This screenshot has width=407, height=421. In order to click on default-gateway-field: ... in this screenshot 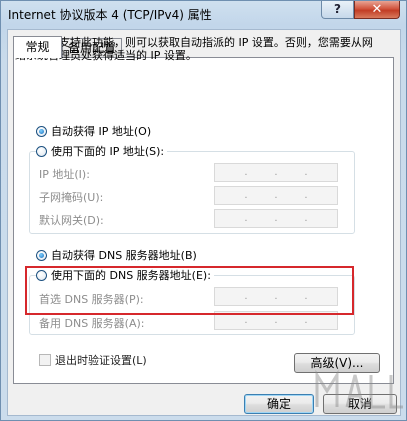, I will do `click(276, 218)`.